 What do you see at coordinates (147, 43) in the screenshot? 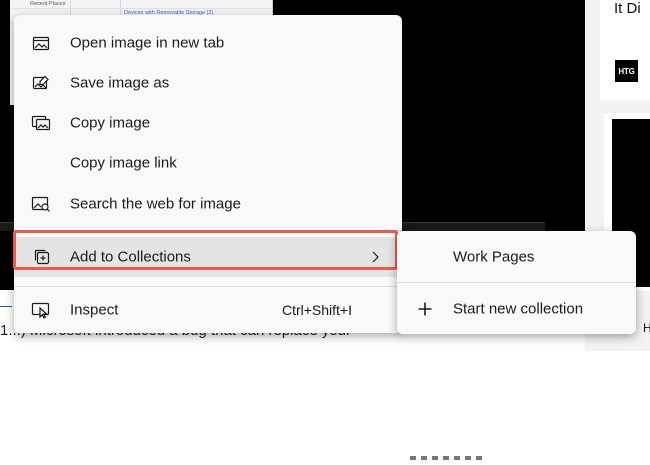
I see `menu-item-label: Open image in new tab` at bounding box center [147, 43].